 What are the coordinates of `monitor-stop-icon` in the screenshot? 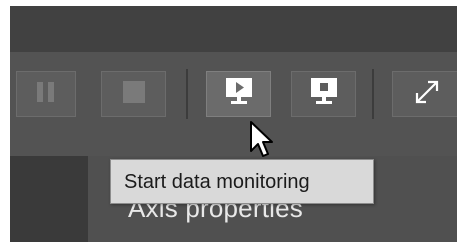 It's located at (323, 94).